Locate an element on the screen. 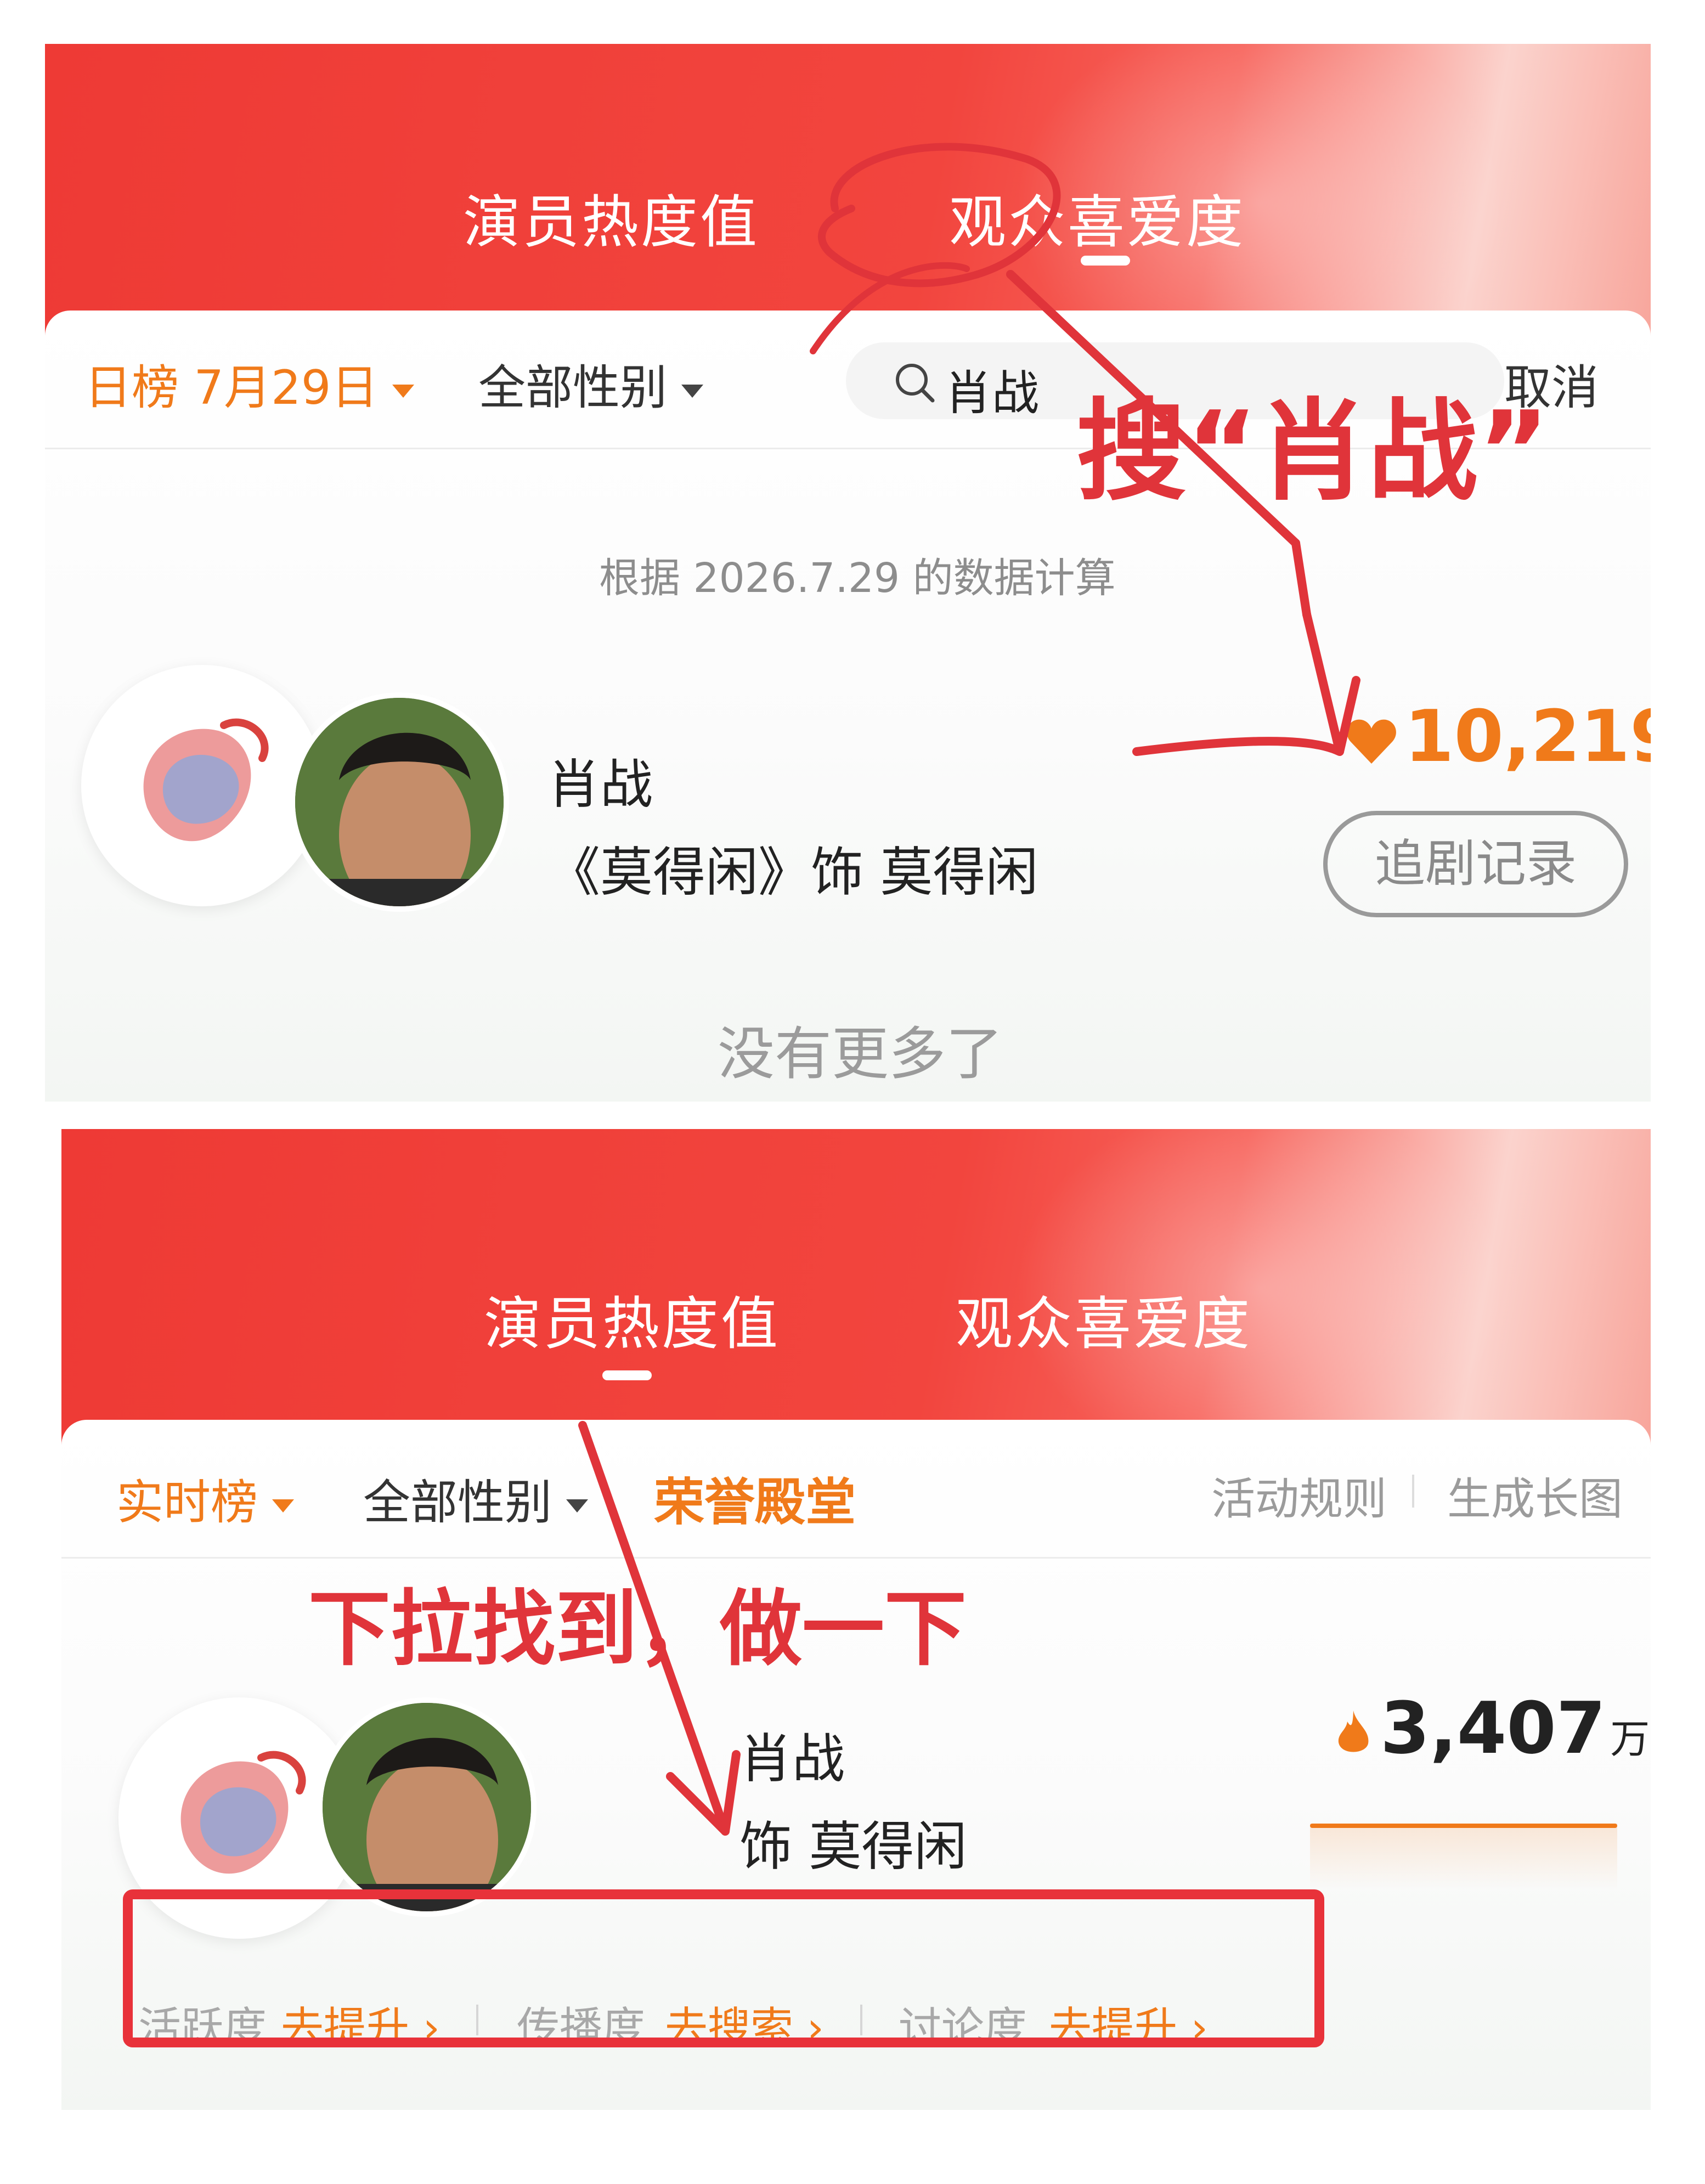 The width and height of the screenshot is (1705, 2184). annotation-search: 搜“肖战” is located at coordinates (1313, 452).